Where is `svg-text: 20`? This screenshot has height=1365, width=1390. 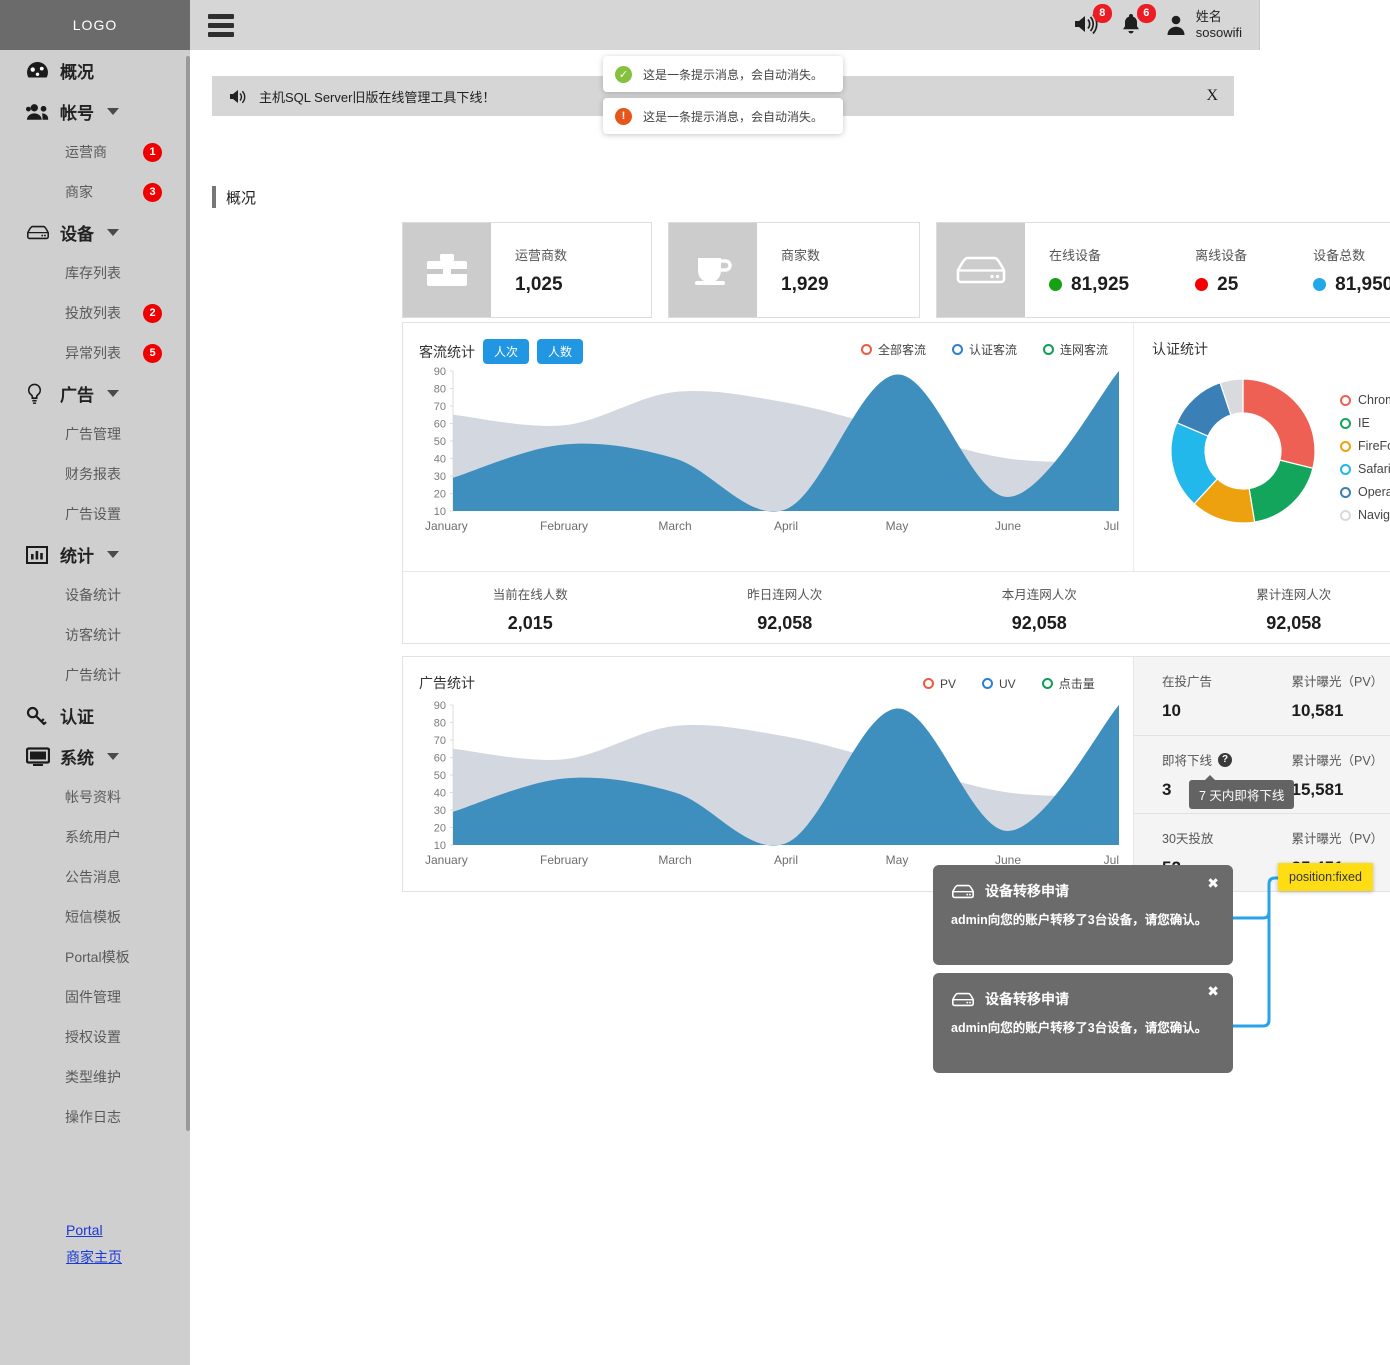 svg-text: 20 is located at coordinates (440, 829).